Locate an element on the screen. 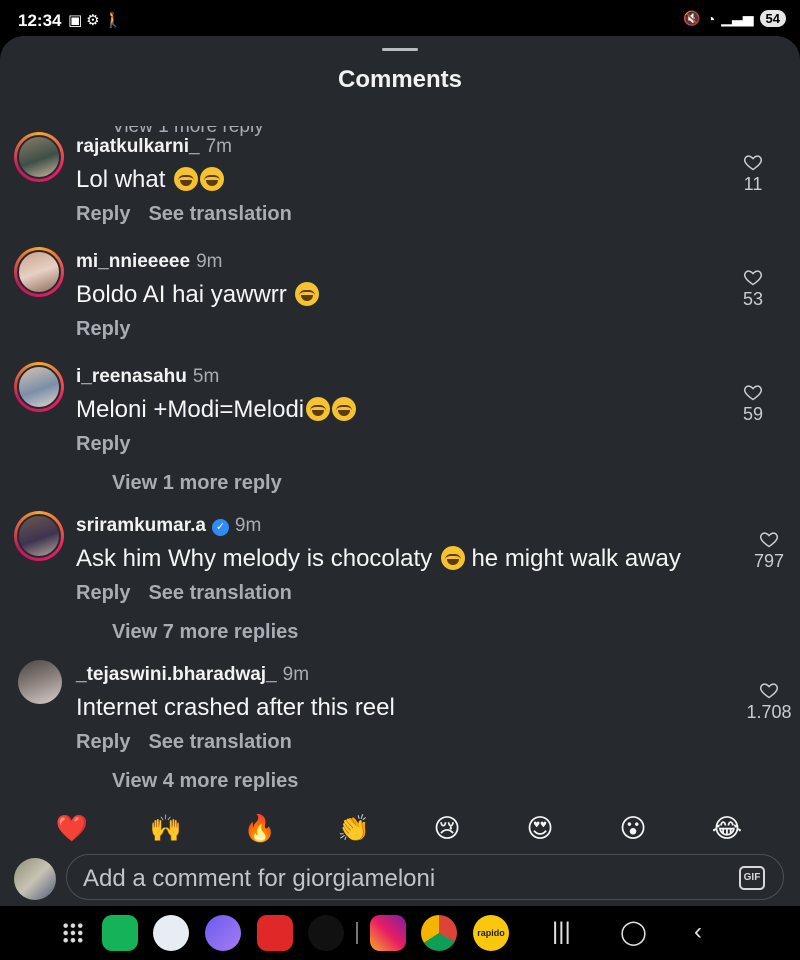 The image size is (800, 960). like-button: 53 is located at coordinates (753, 288).